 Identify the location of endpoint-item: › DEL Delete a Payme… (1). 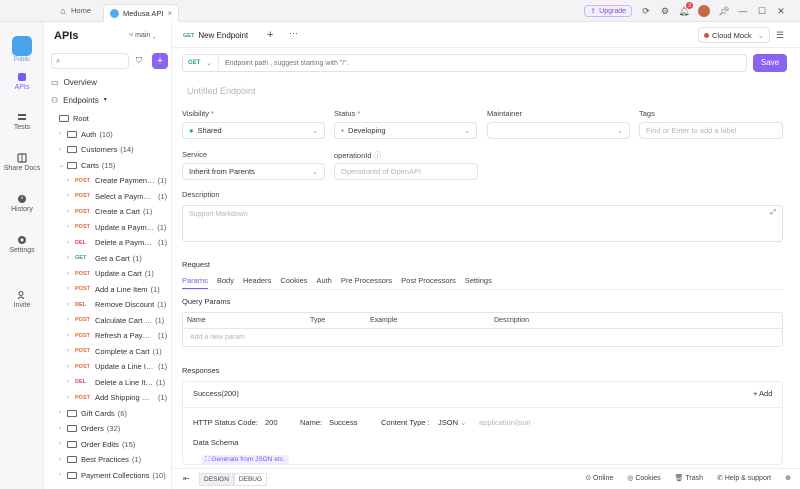
(108, 243).